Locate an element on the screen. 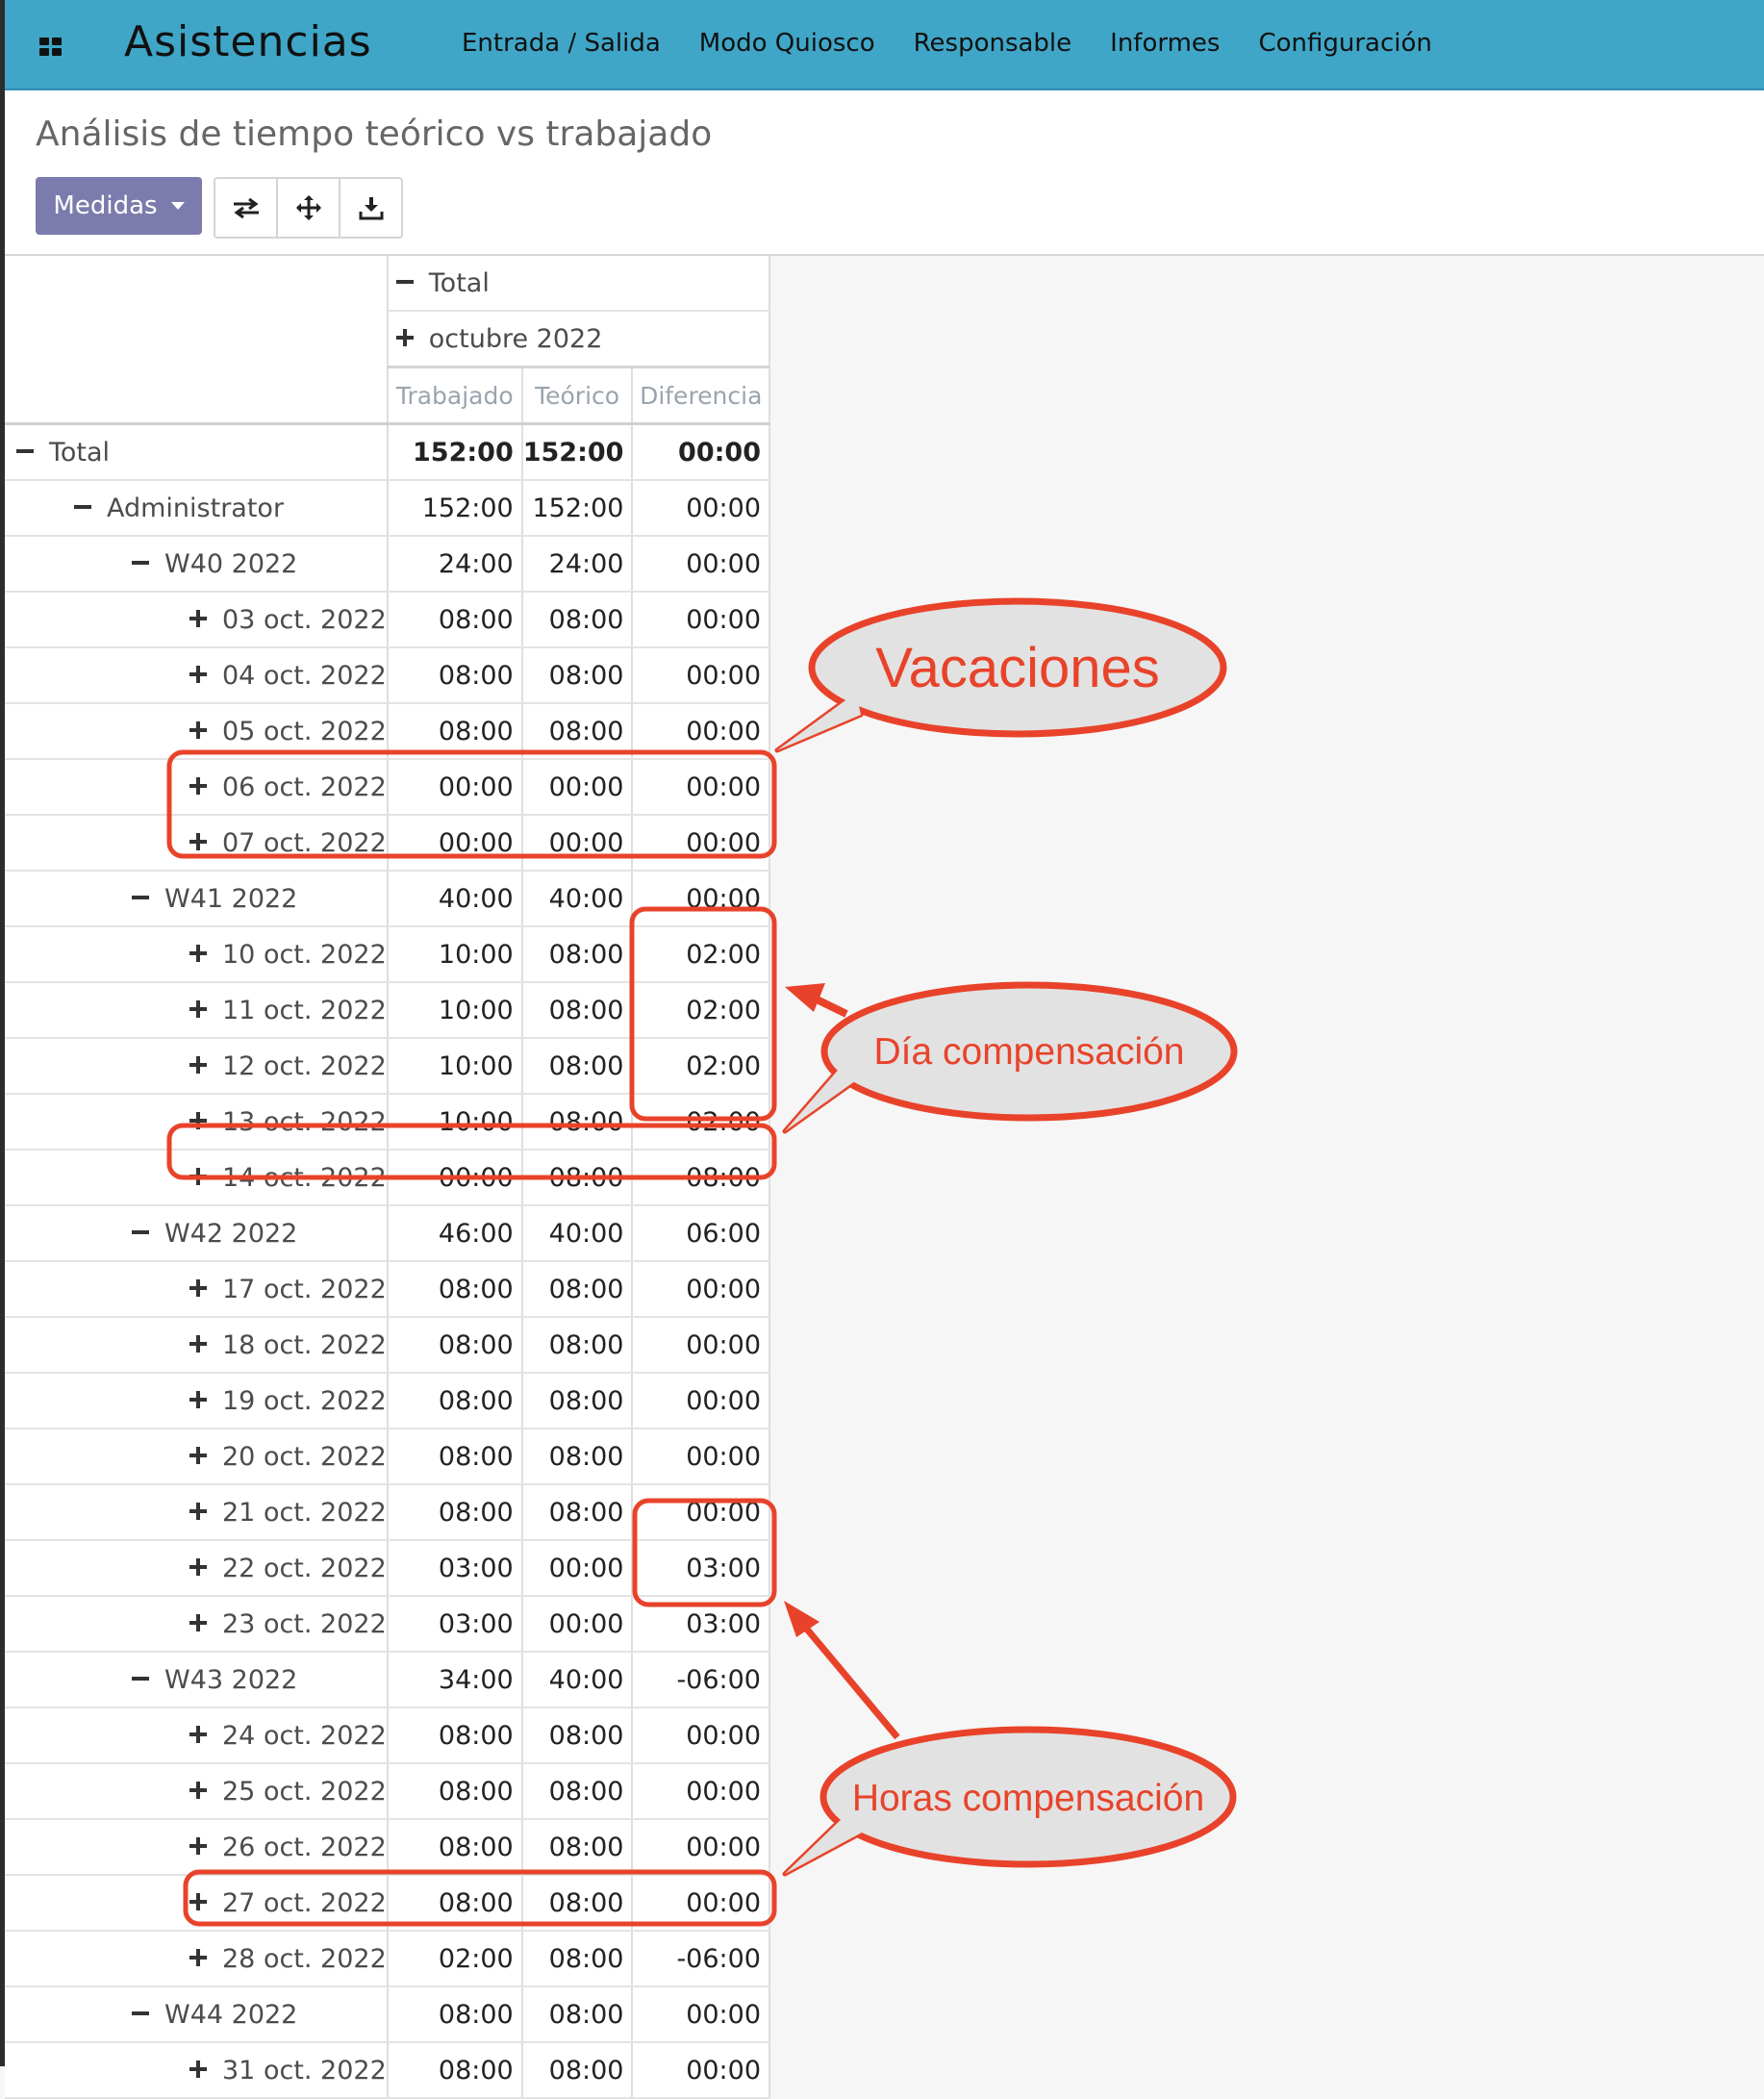 The image size is (1764, 2099). row-header: 11 oct. 2022 is located at coordinates (197, 1010).